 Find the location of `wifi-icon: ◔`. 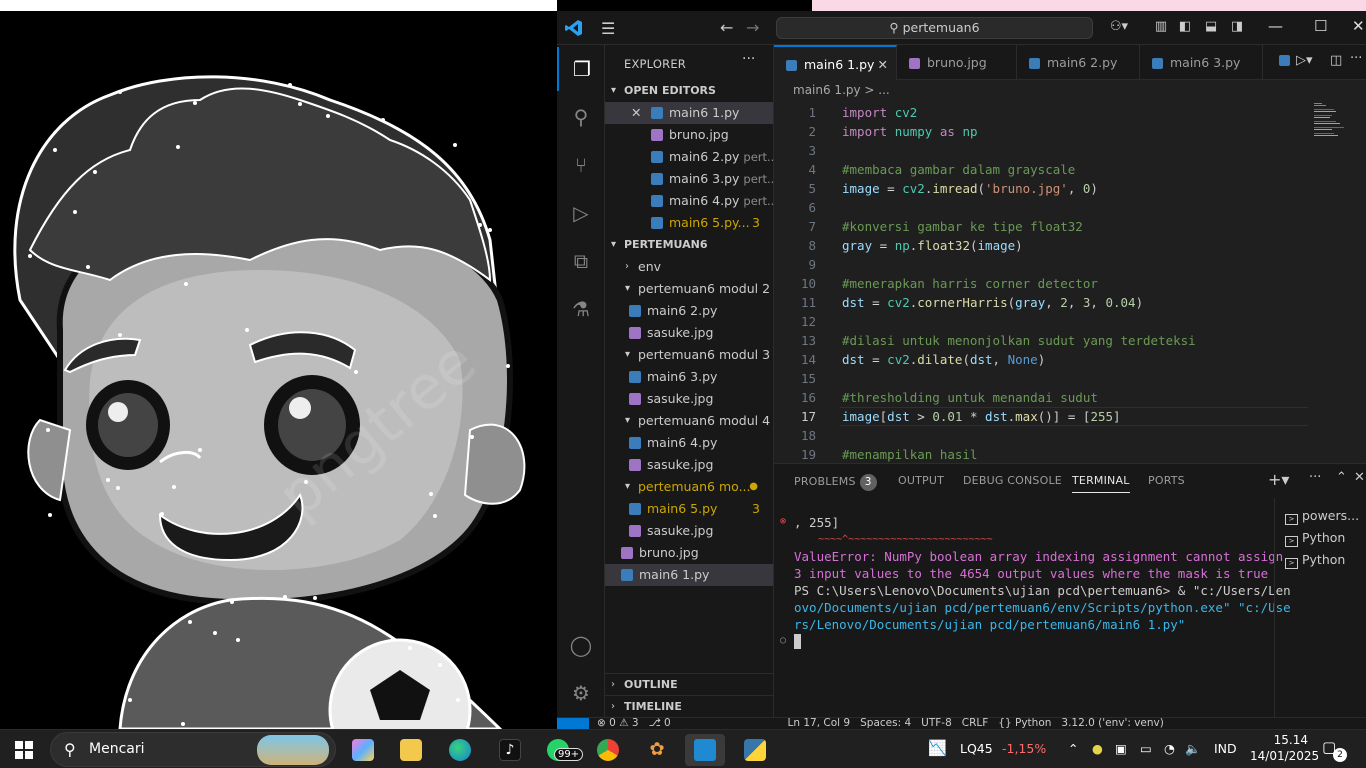

wifi-icon: ◔ is located at coordinates (1169, 748).